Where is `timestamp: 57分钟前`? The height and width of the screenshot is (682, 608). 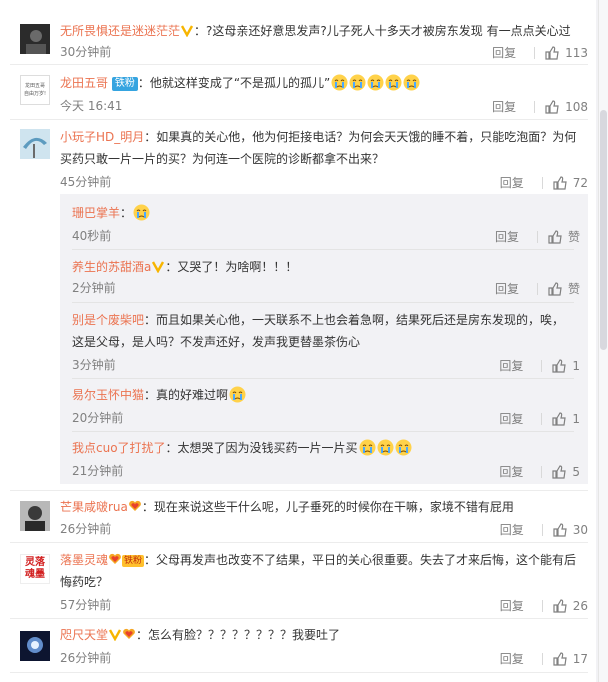 timestamp: 57分钟前 is located at coordinates (86, 605).